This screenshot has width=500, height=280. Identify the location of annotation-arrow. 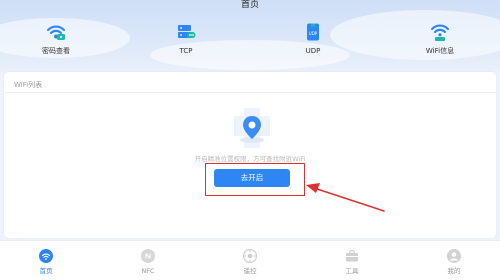
(345, 197).